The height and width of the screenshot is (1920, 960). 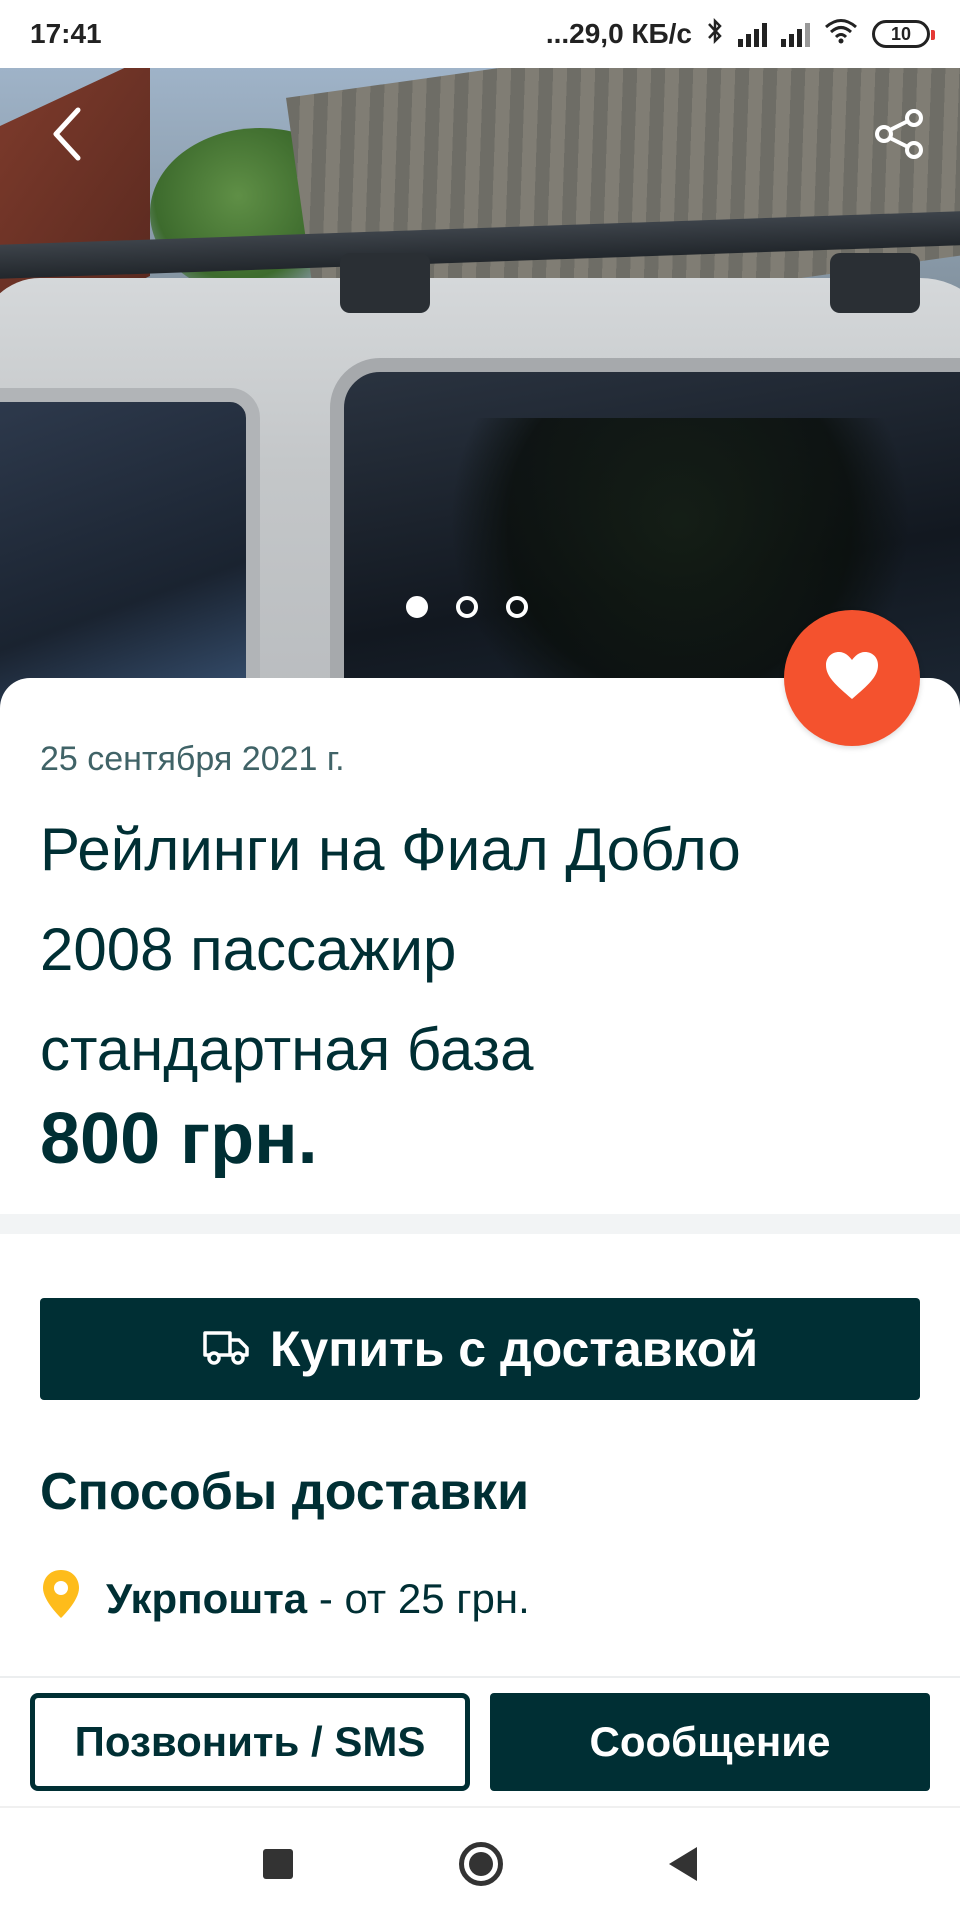 What do you see at coordinates (480, 1741) in the screenshot?
I see `contact-action-bar: Позвонить / SMS Сообщение` at bounding box center [480, 1741].